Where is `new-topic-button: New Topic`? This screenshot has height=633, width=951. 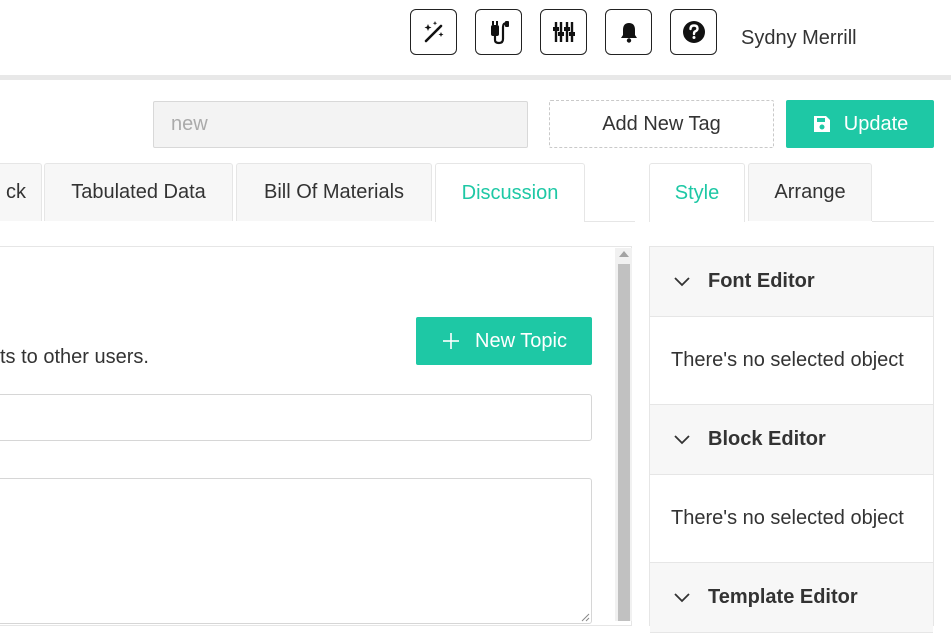 new-topic-button: New Topic is located at coordinates (504, 341).